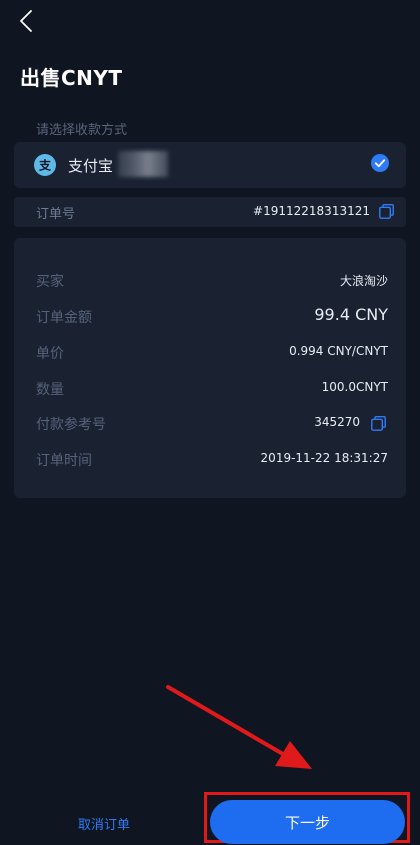 The height and width of the screenshot is (845, 420). I want to click on detail-row-reference: 付款参考号 345270, so click(210, 424).